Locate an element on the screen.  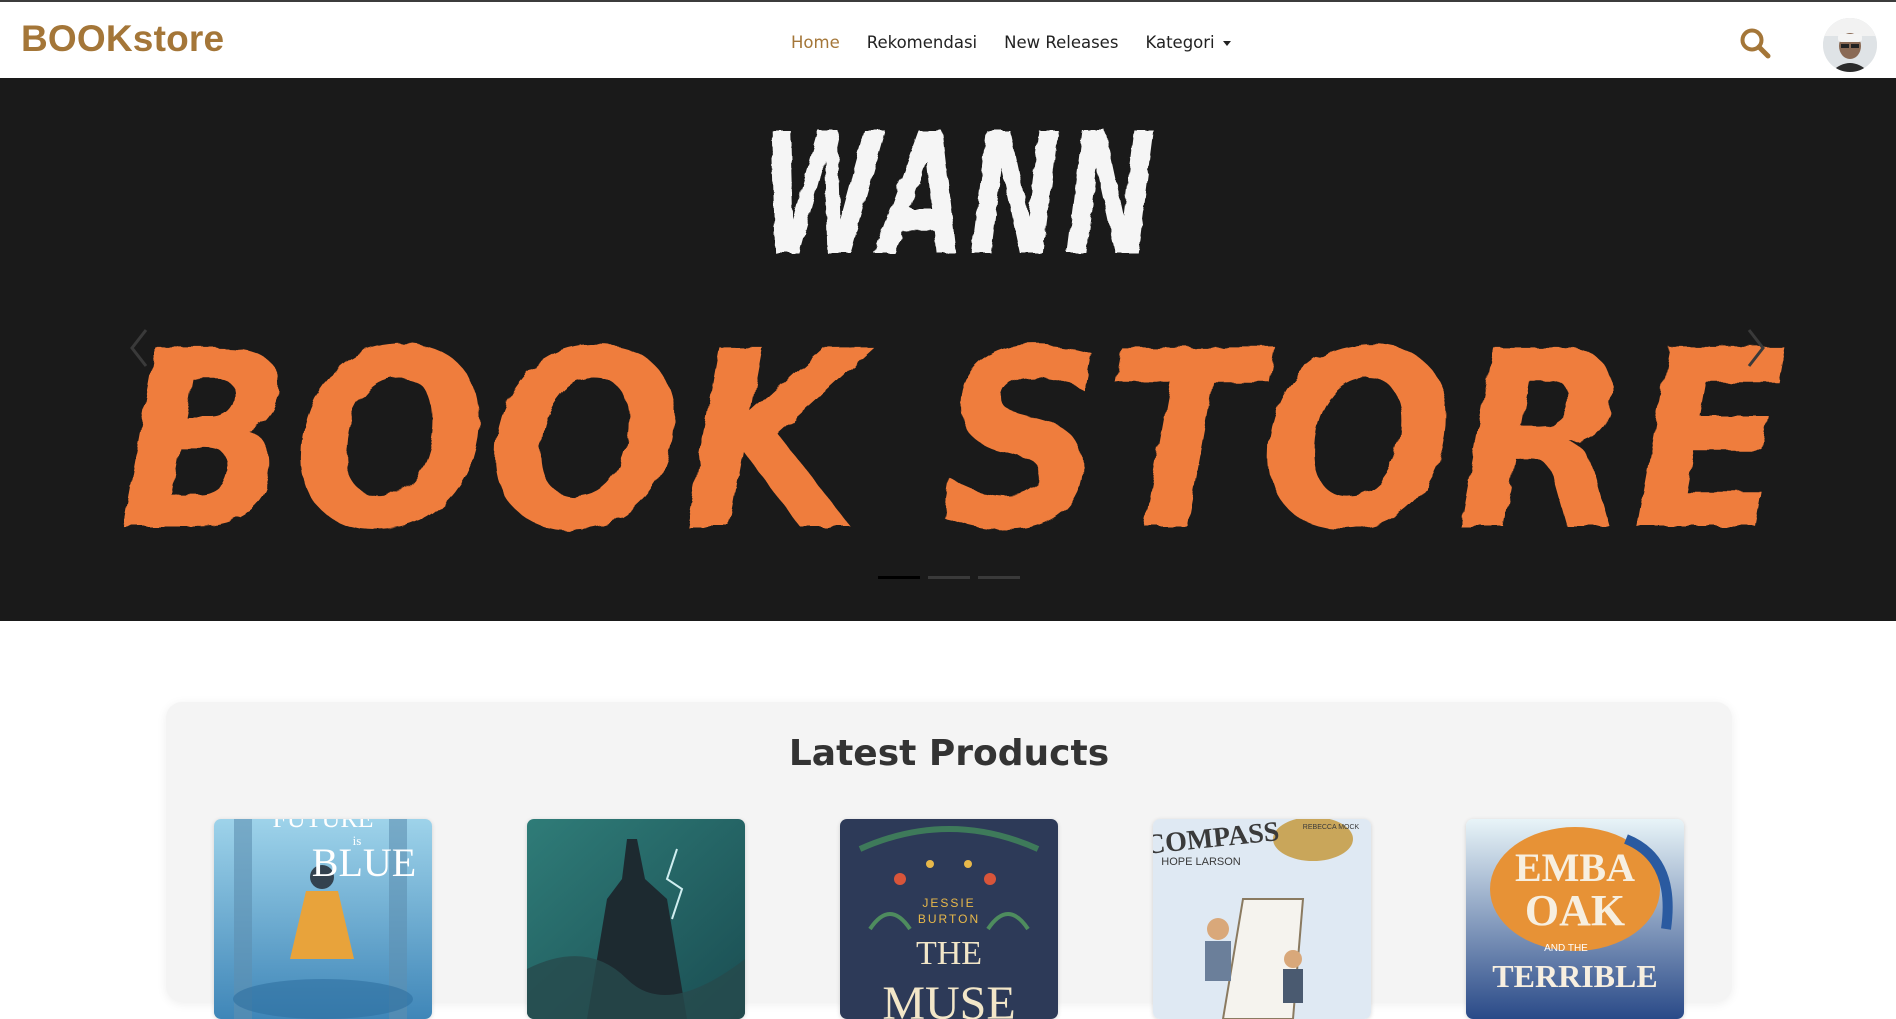
chevron-left-icon is located at coordinates (139, 348).